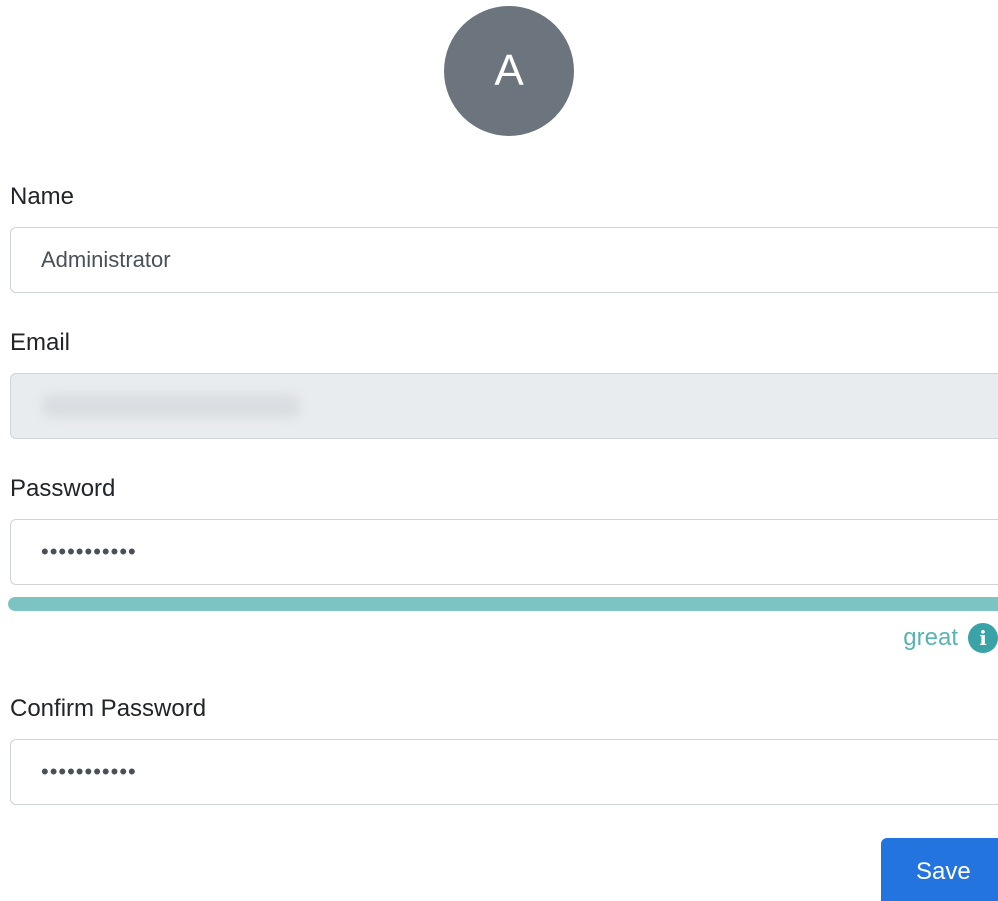  I want to click on confirm-password-label: Confirm Password, so click(108, 708).